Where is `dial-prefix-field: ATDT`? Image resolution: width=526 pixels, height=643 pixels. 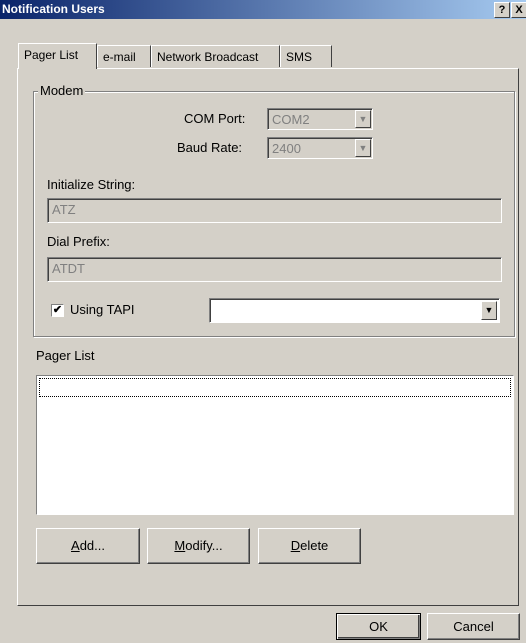
dial-prefix-field: ATDT is located at coordinates (274, 269).